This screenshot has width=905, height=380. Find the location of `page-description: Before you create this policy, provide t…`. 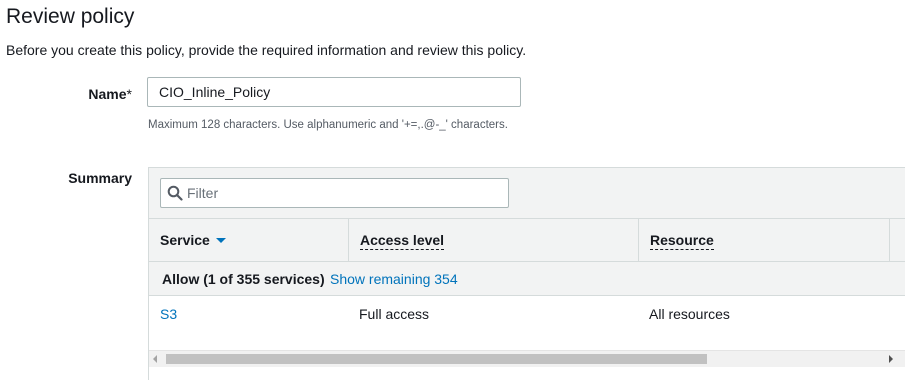

page-description: Before you create this policy, provide t… is located at coordinates (266, 50).